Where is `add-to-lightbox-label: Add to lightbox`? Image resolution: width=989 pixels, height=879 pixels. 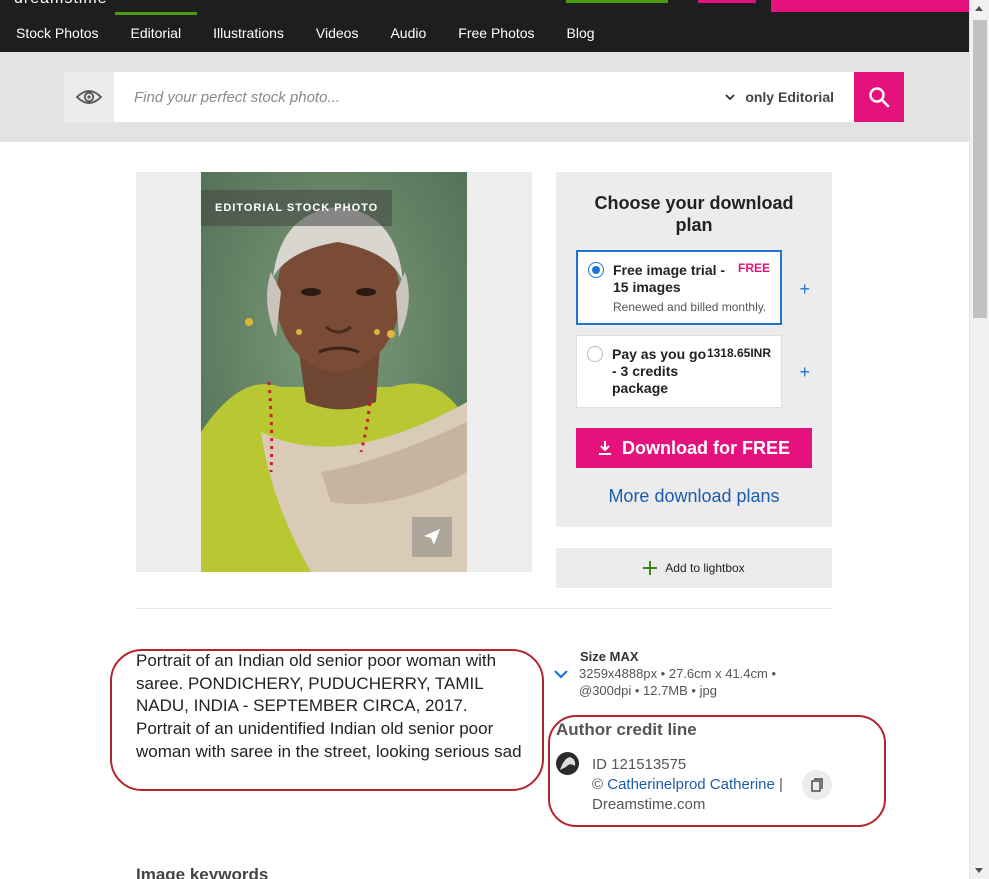
add-to-lightbox-label: Add to lightbox is located at coordinates (705, 568).